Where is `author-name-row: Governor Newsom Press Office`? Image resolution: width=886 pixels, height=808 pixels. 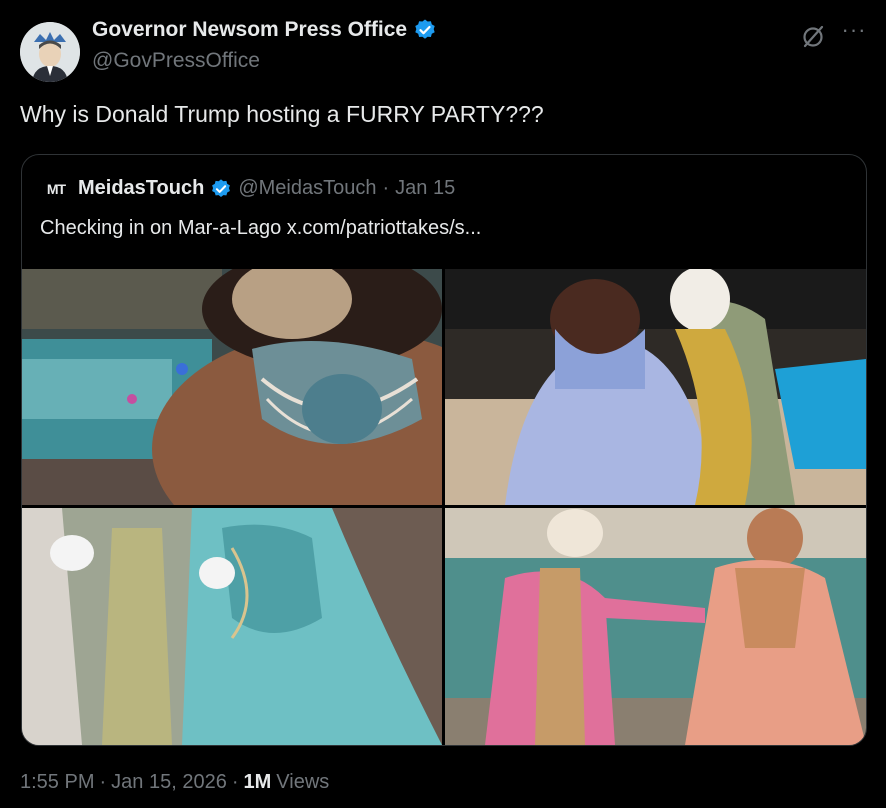
author-name-row: Governor Newsom Press Office is located at coordinates (264, 30).